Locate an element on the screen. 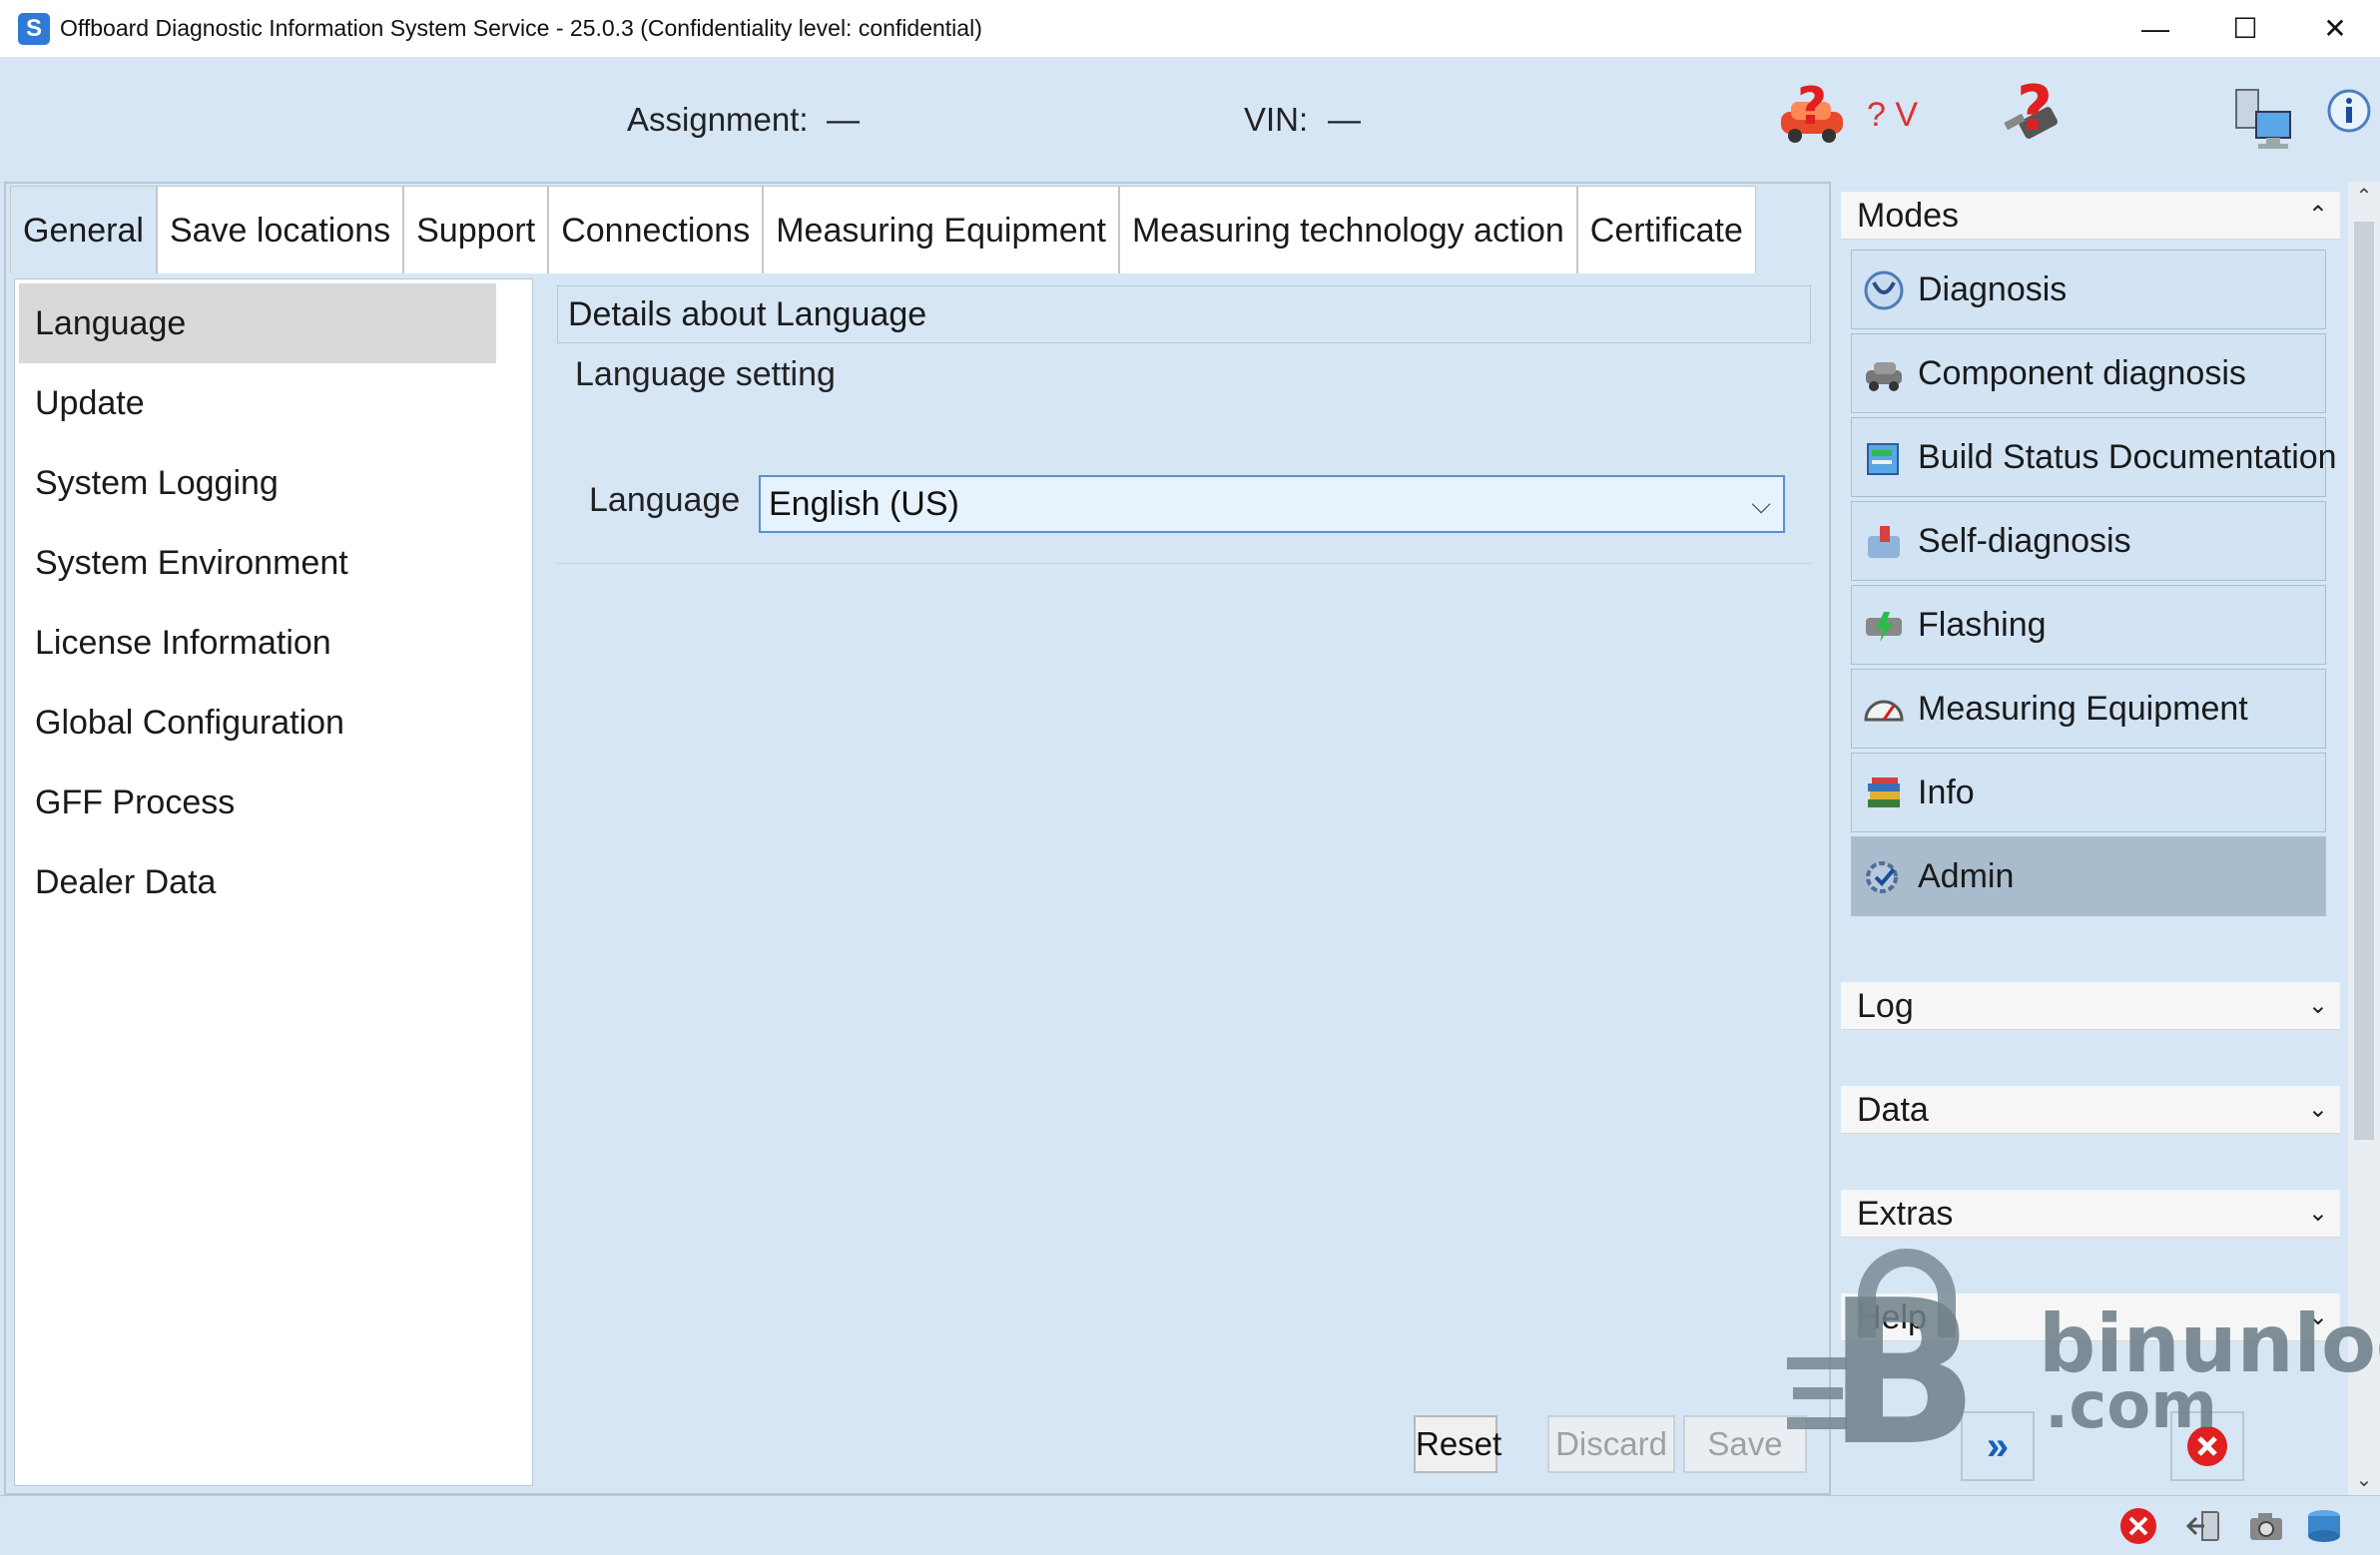 This screenshot has width=2380, height=1555. mode-flashing-button: Flashing is located at coordinates (2088, 625).